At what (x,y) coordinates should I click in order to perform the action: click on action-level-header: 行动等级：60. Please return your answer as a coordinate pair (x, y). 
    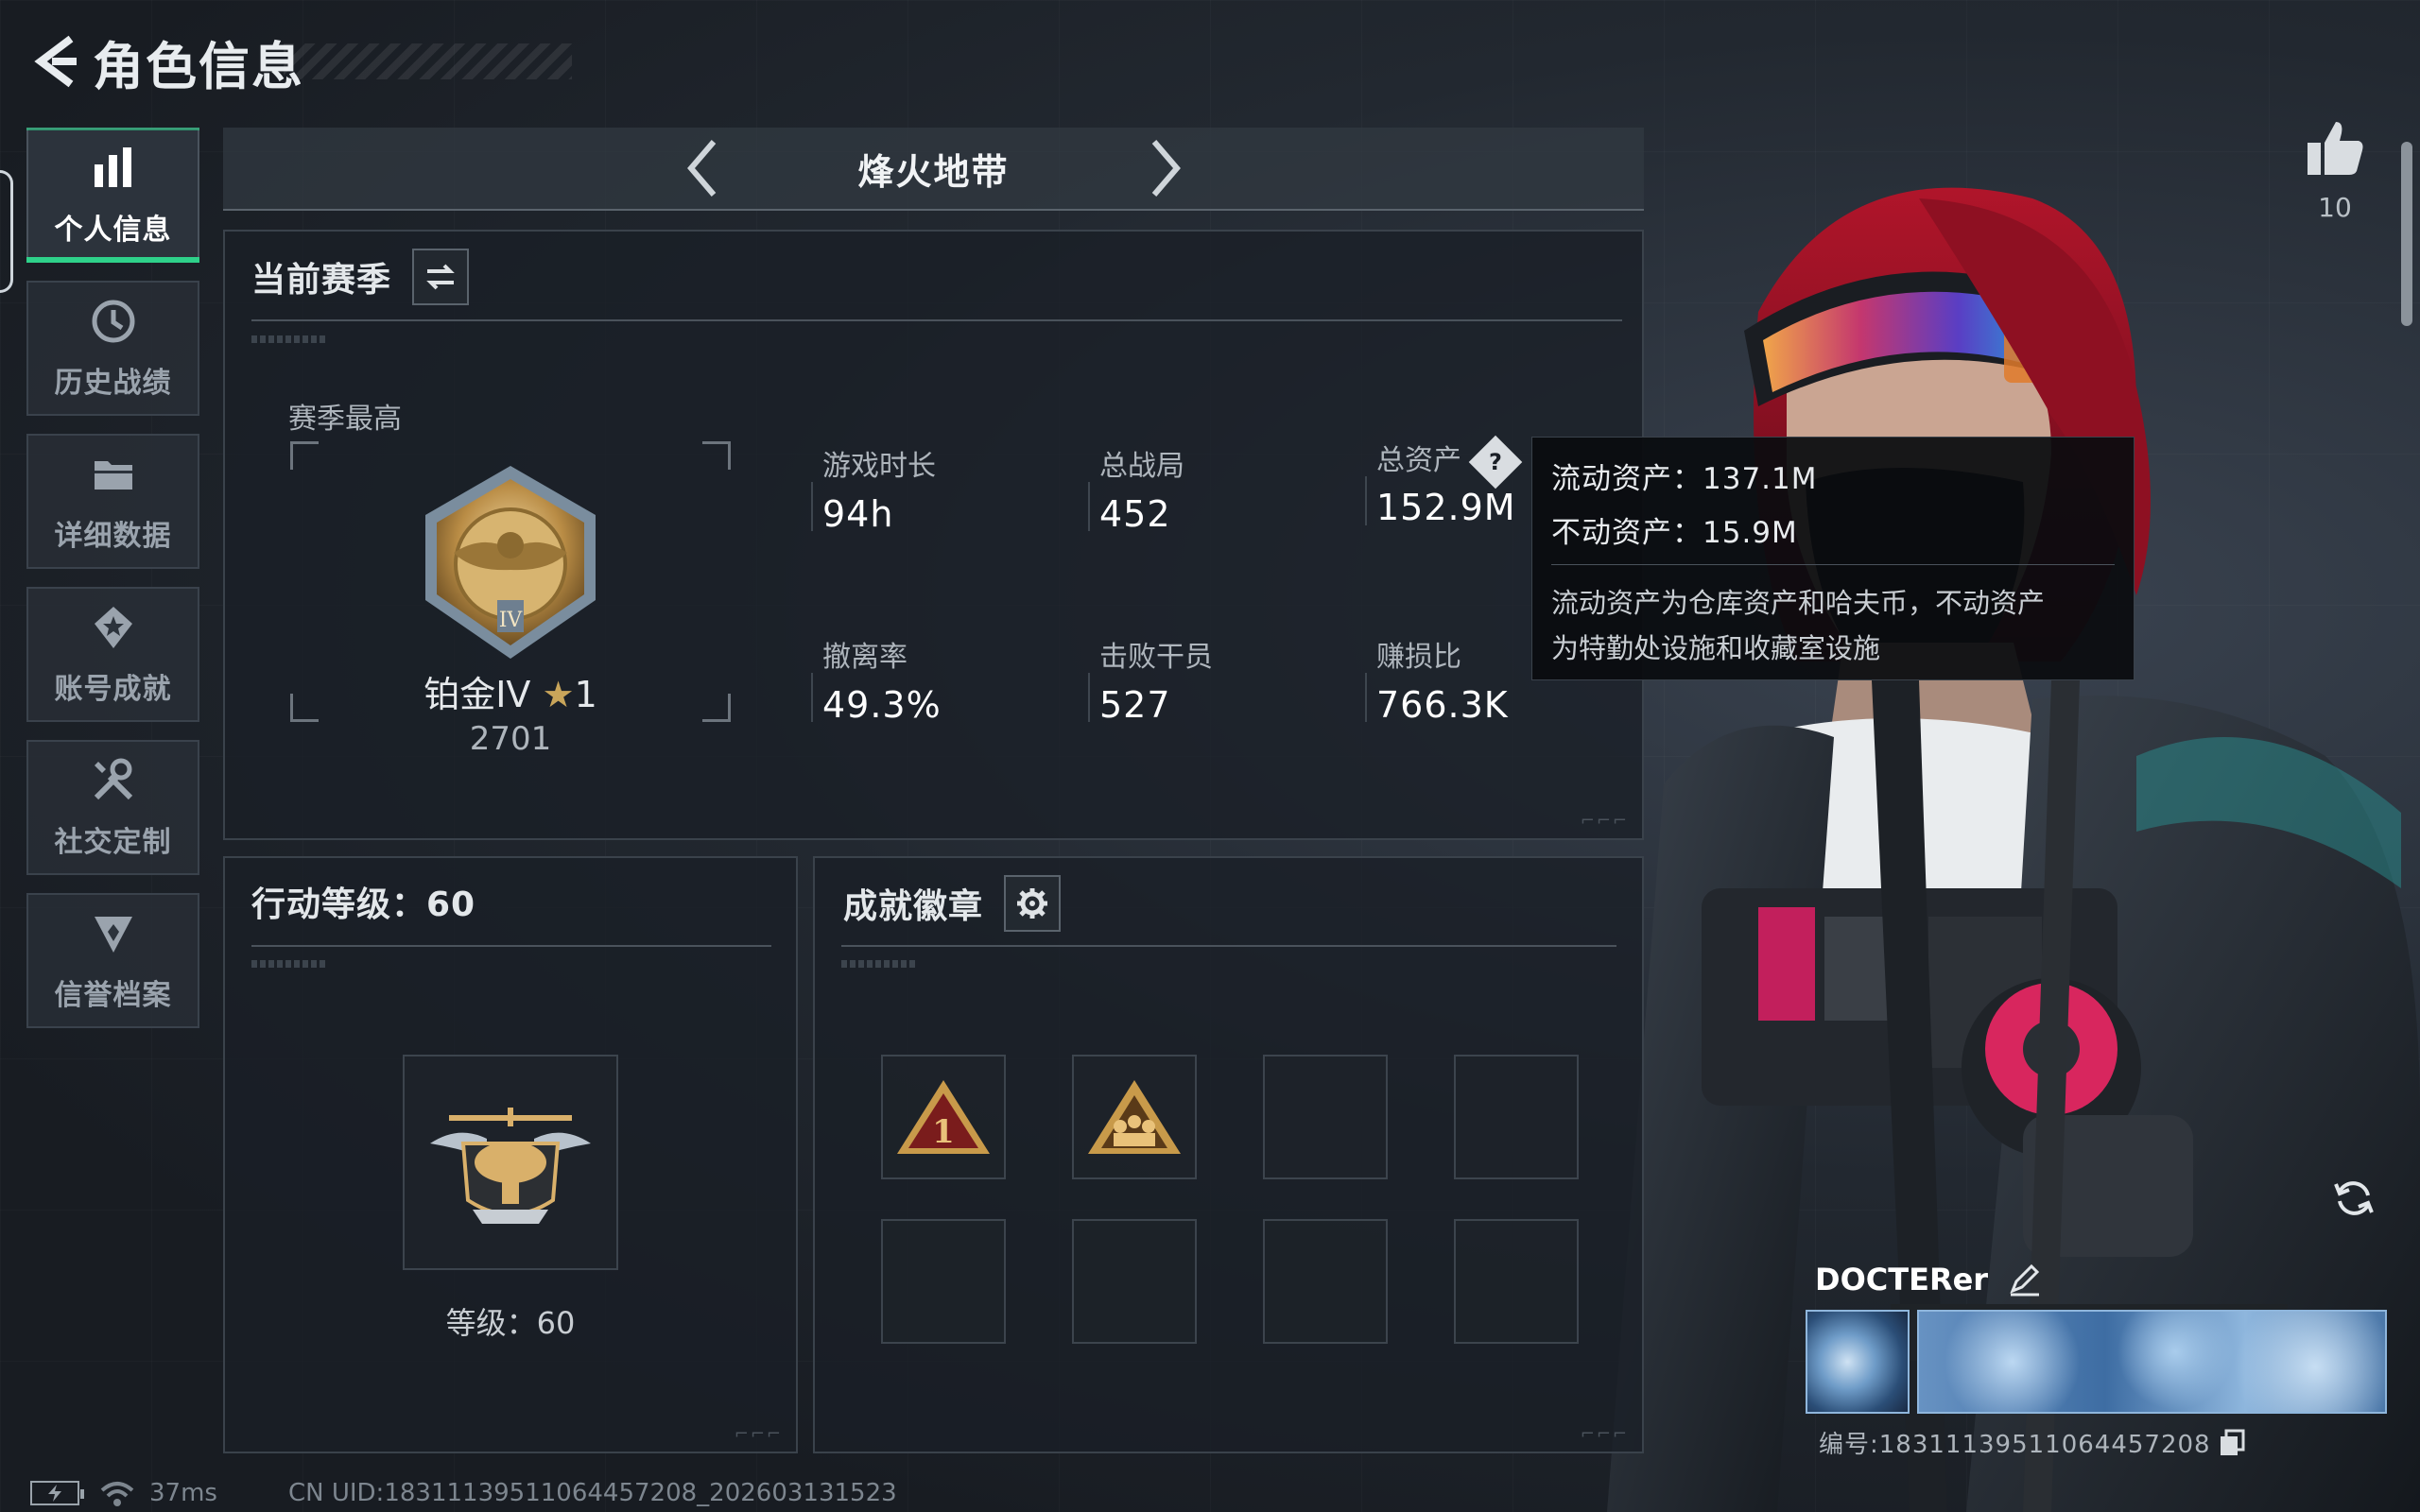
    Looking at the image, I should click on (363, 905).